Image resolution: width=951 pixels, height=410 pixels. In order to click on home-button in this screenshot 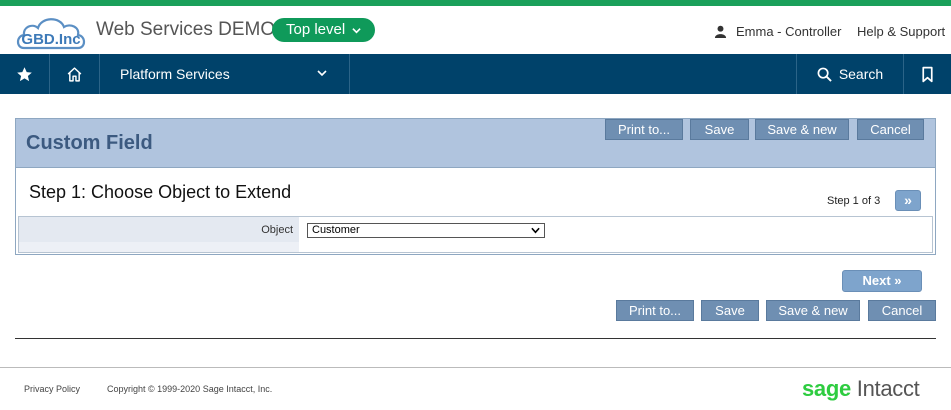, I will do `click(75, 74)`.